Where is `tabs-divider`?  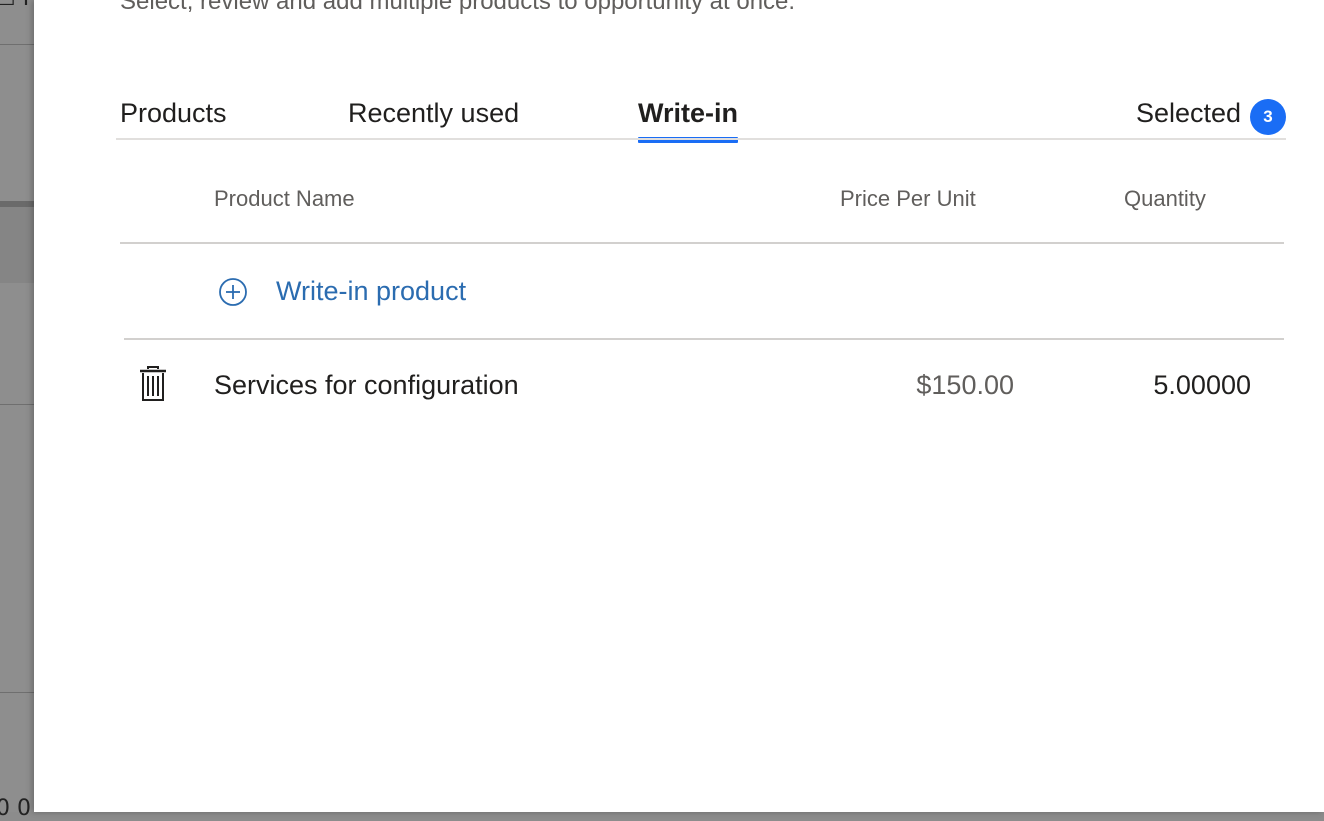 tabs-divider is located at coordinates (701, 139).